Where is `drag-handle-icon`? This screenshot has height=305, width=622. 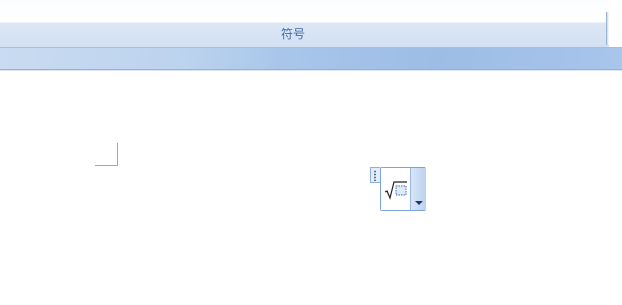 drag-handle-icon is located at coordinates (375, 175).